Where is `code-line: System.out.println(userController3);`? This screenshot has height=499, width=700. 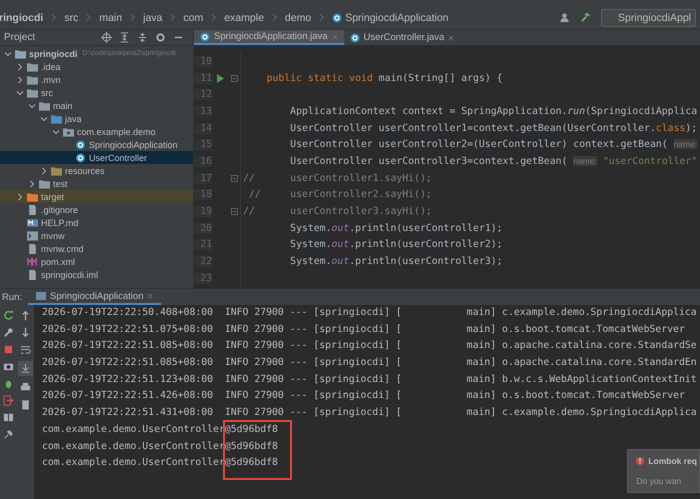
code-line: System.out.println(userController3); is located at coordinates (396, 262).